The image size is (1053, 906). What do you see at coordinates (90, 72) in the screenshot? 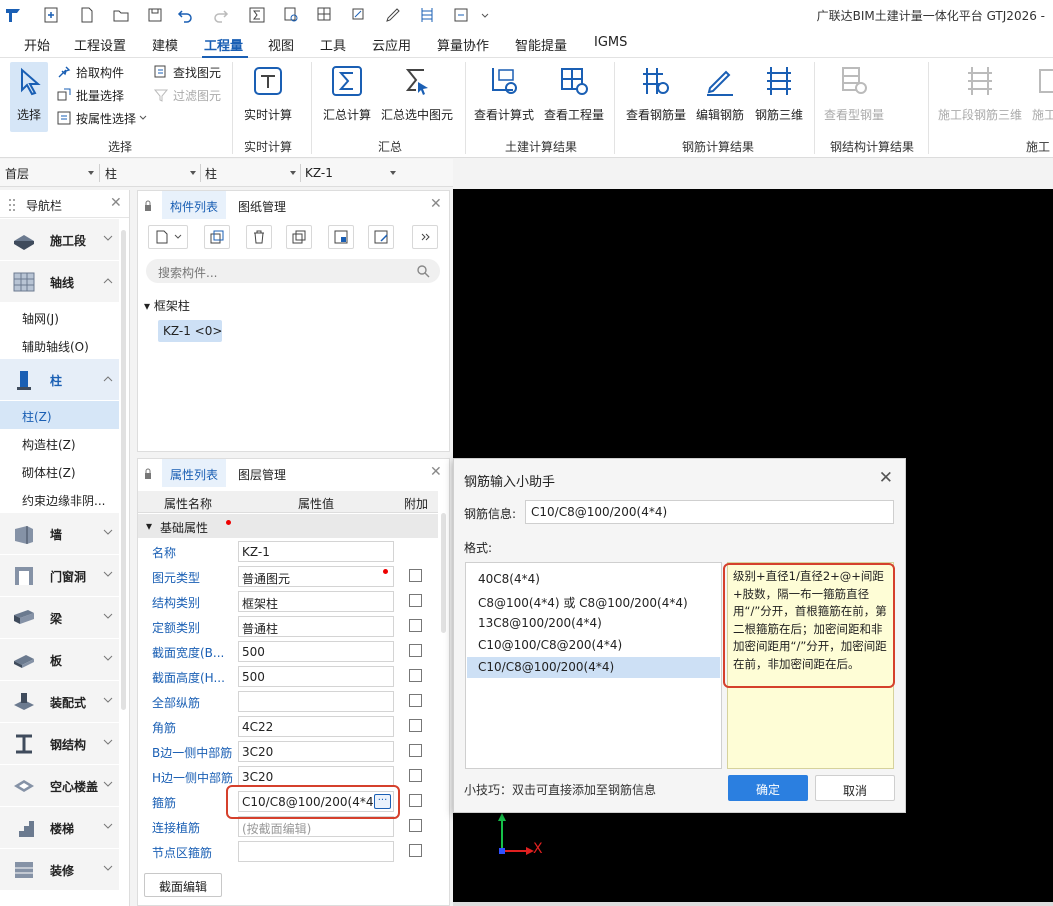
I see `pick-component-button: 拾取构件` at bounding box center [90, 72].